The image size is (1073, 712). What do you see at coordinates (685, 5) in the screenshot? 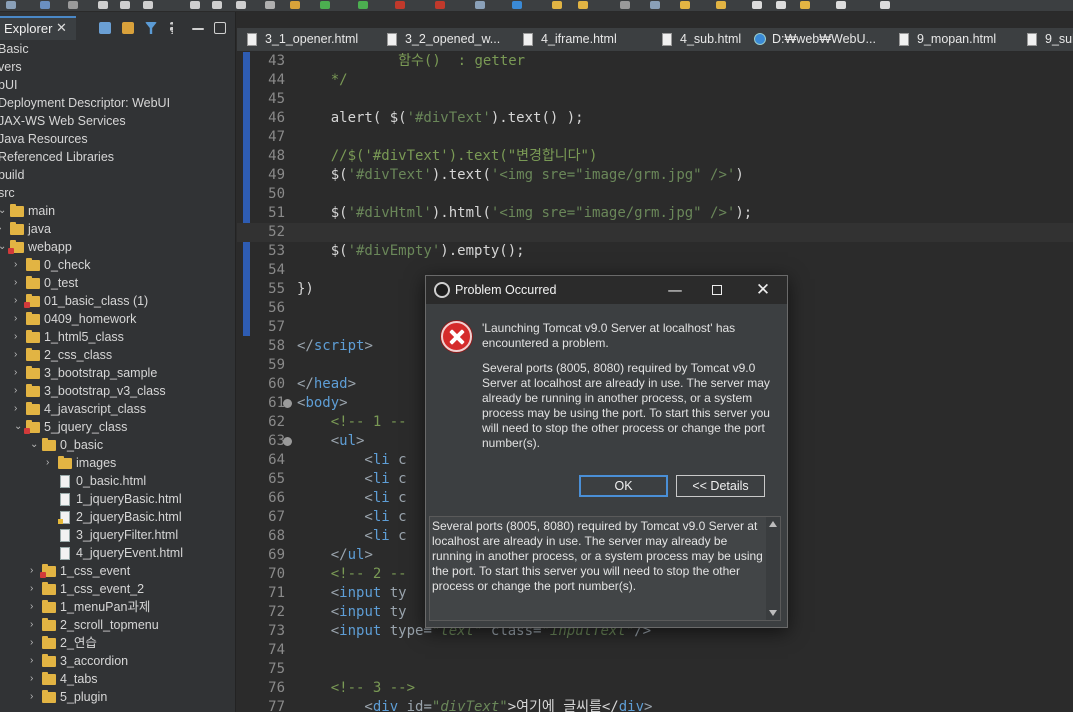
I see `pin-icon` at bounding box center [685, 5].